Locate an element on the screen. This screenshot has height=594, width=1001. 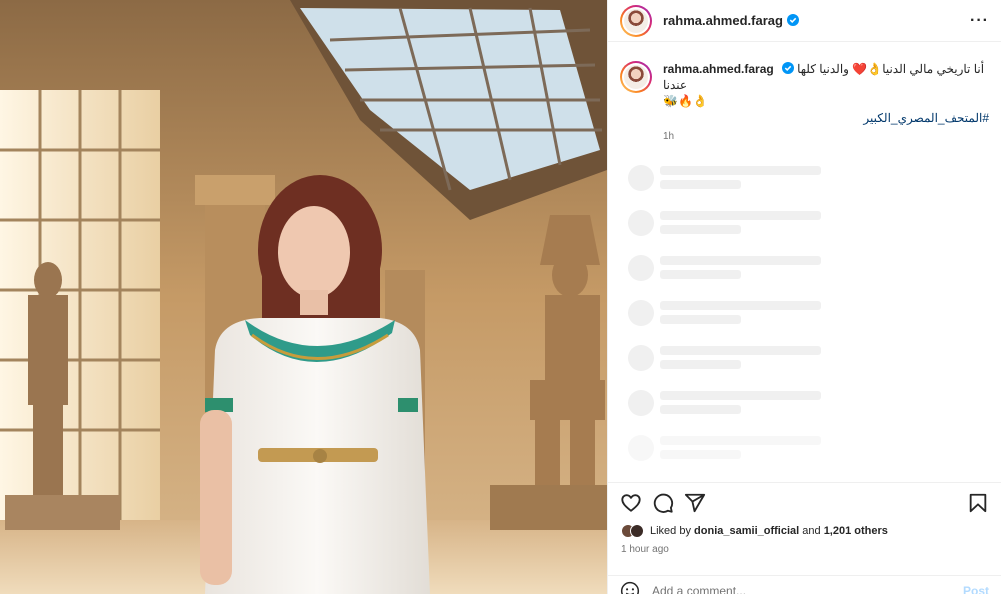
header-username: rahma.ahmed.farag is located at coordinates (731, 20).